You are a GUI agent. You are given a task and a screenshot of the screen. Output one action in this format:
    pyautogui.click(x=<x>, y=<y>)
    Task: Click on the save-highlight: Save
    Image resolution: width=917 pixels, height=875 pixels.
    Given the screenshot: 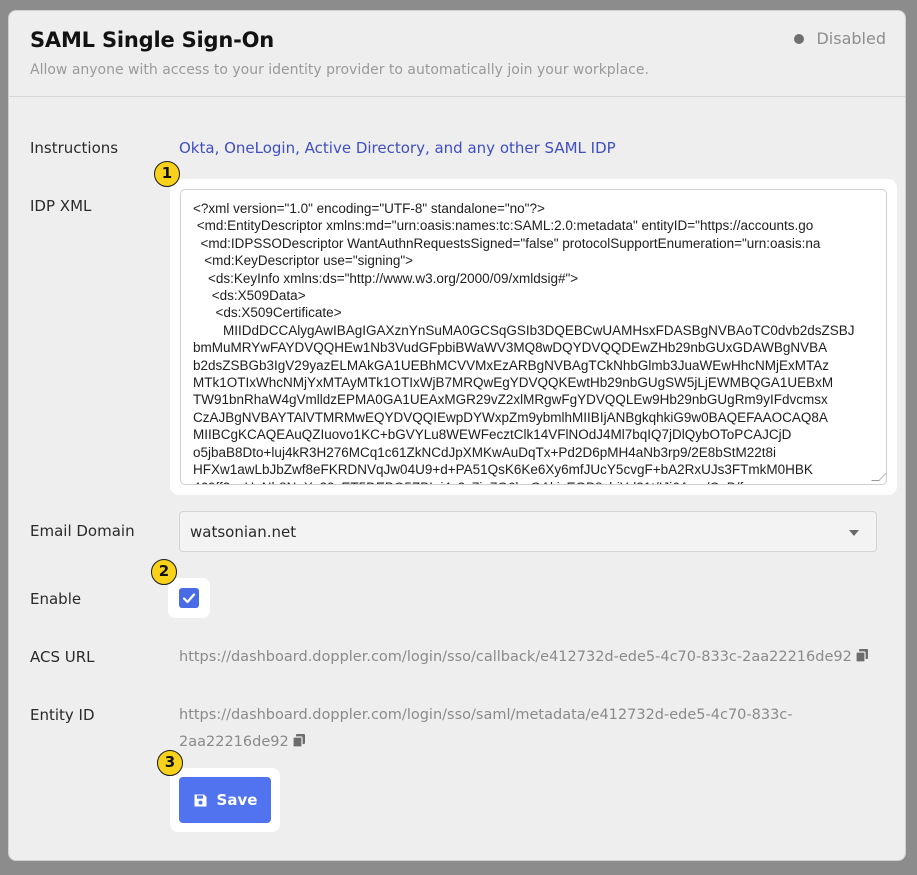 What is the action you would take?
    pyautogui.click(x=225, y=800)
    